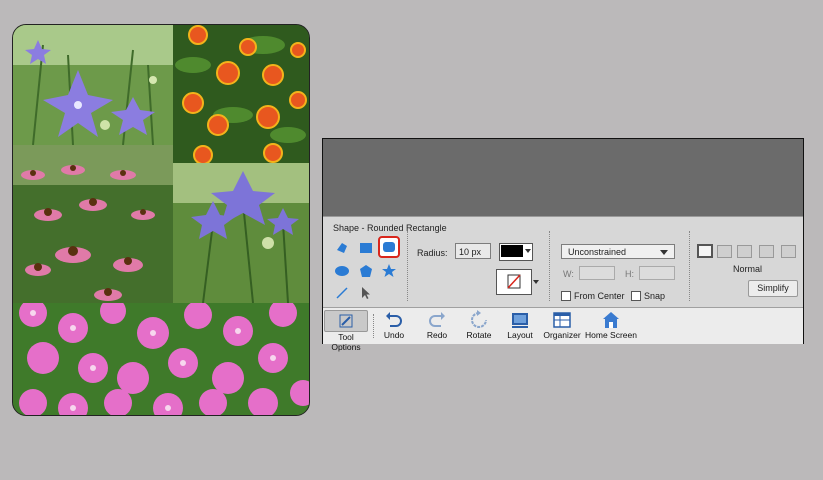 The width and height of the screenshot is (823, 480). I want to click on arrow-cursor-icon, so click(366, 293).